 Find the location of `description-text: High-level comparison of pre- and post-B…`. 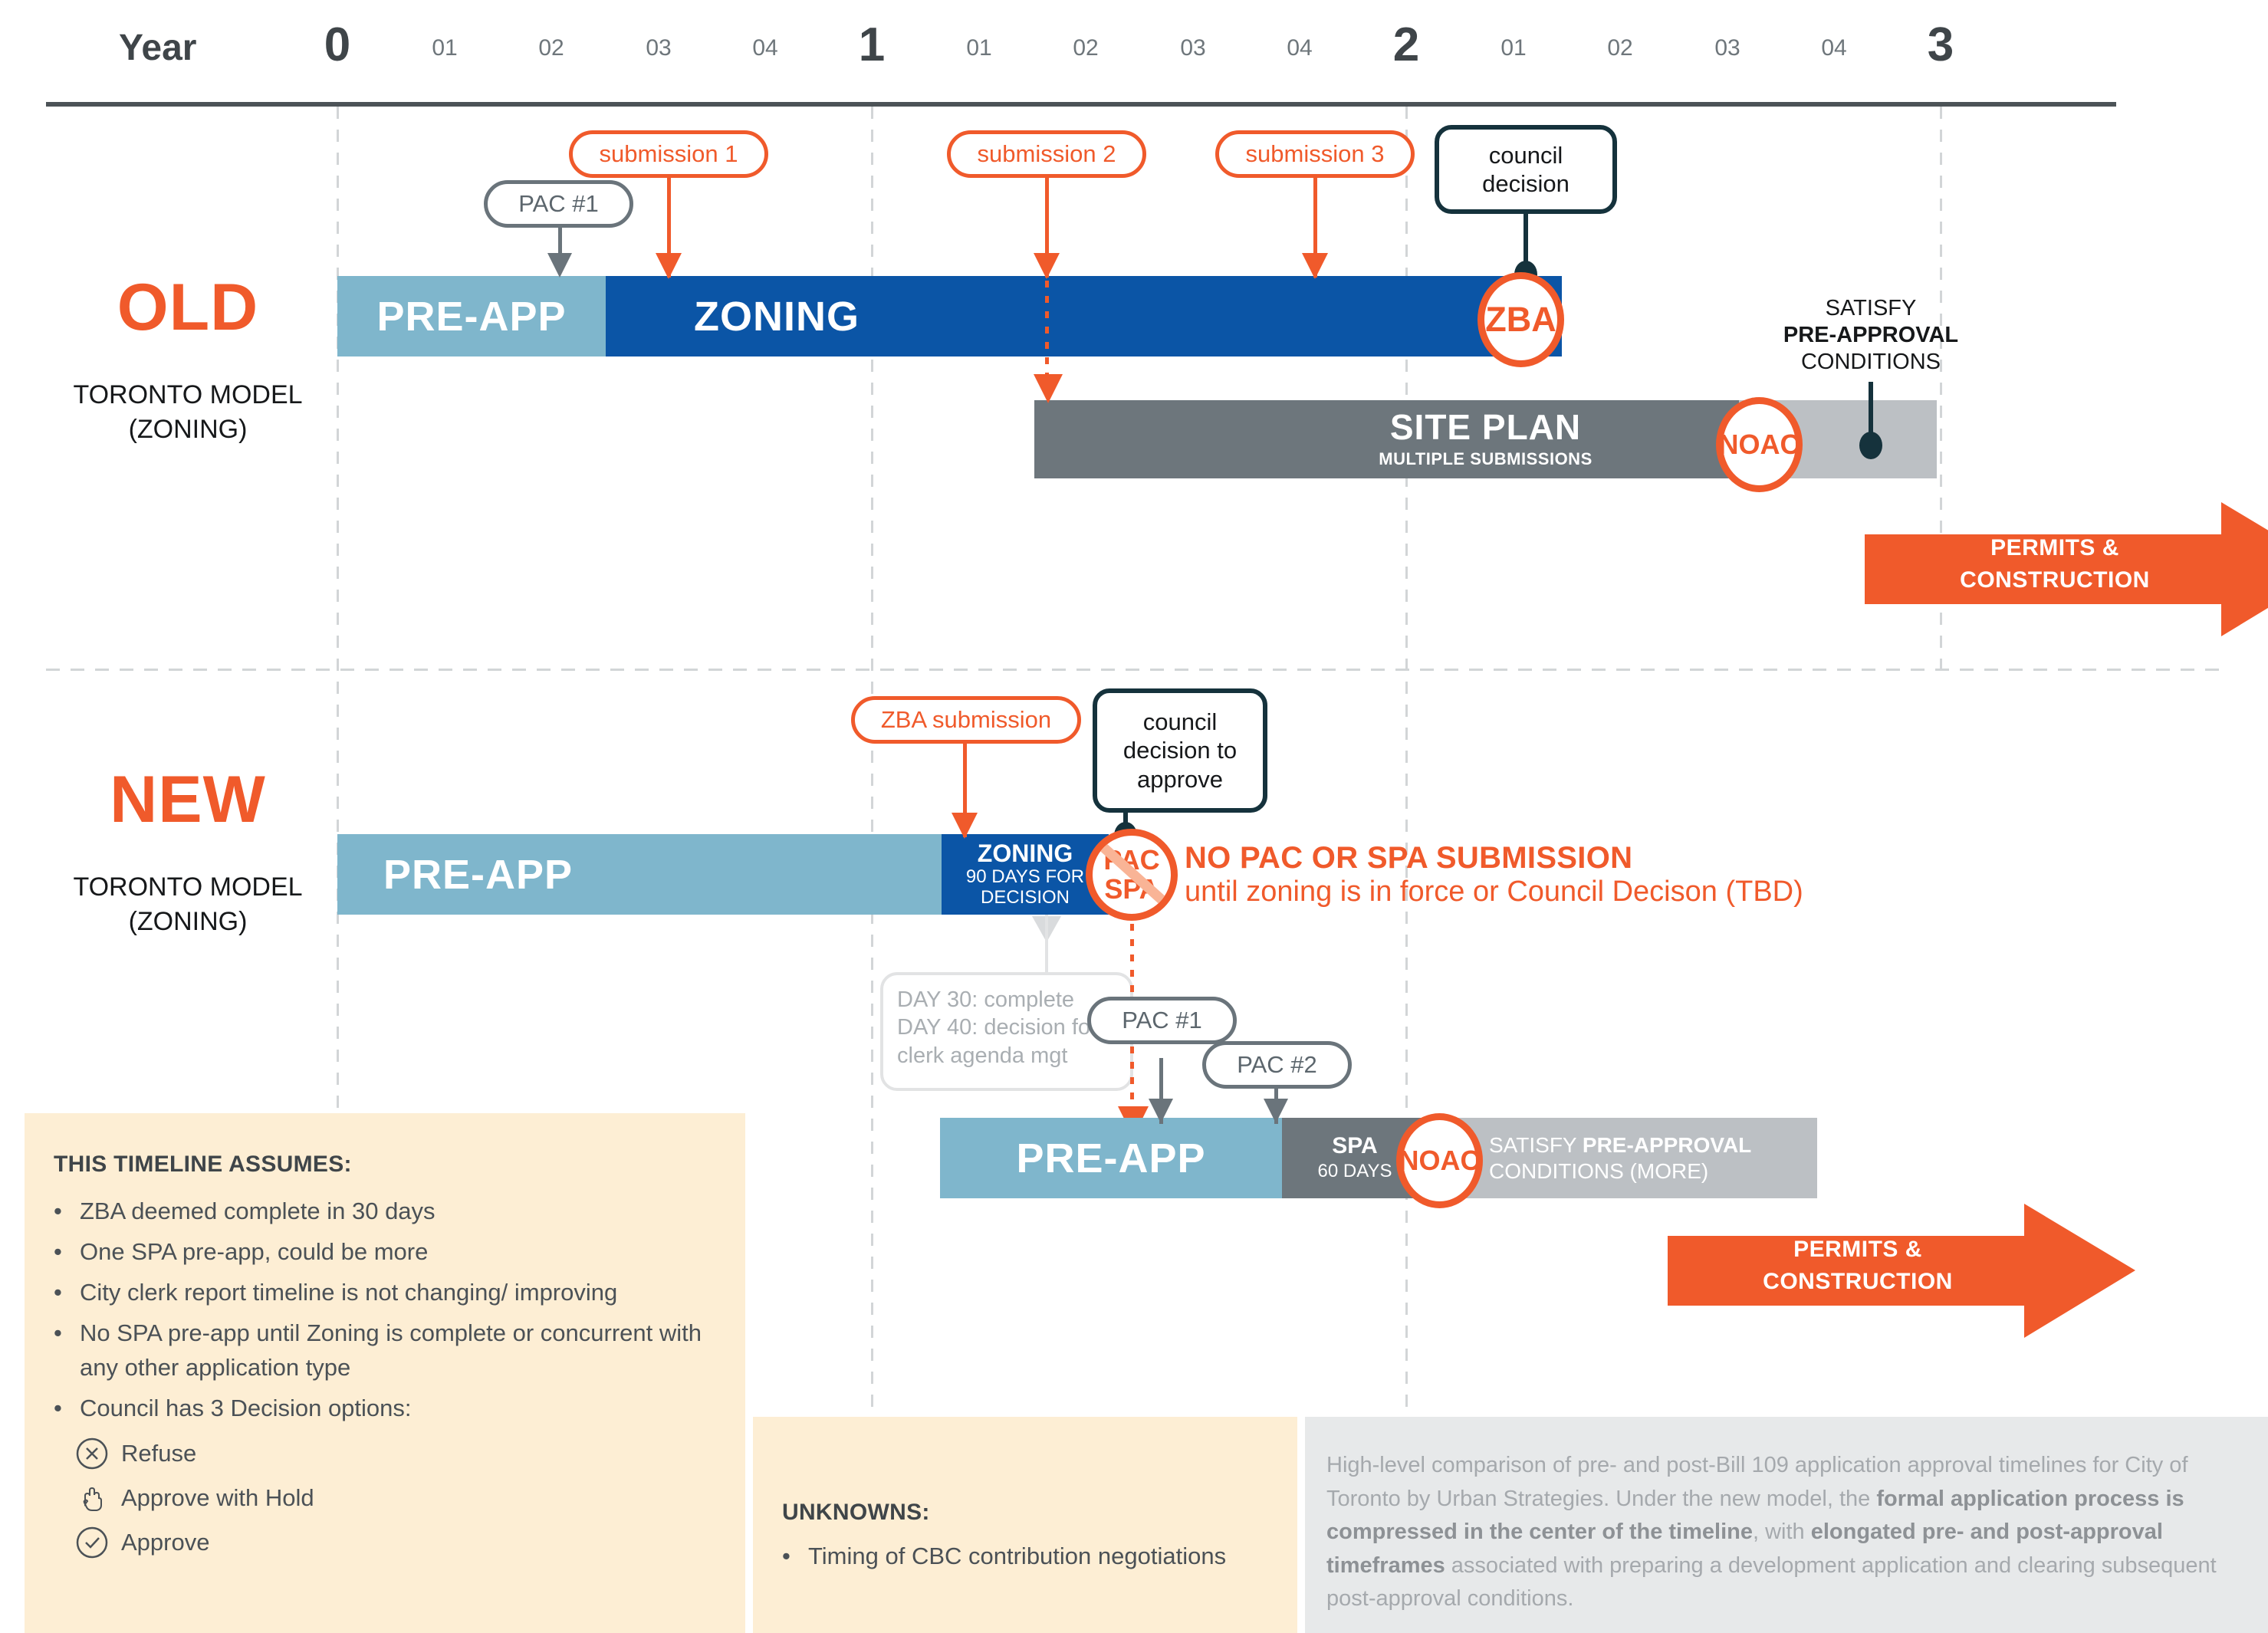

description-text: High-level comparison of pre- and post-B… is located at coordinates (1780, 1533).